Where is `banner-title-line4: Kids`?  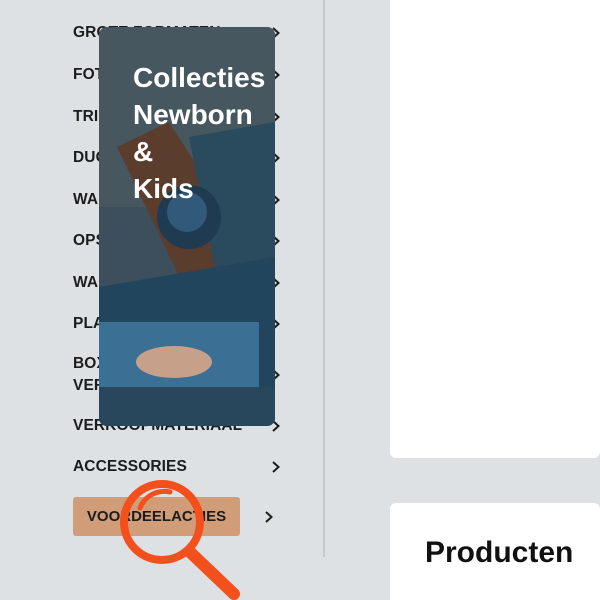
banner-title-line4: Kids is located at coordinates (163, 188).